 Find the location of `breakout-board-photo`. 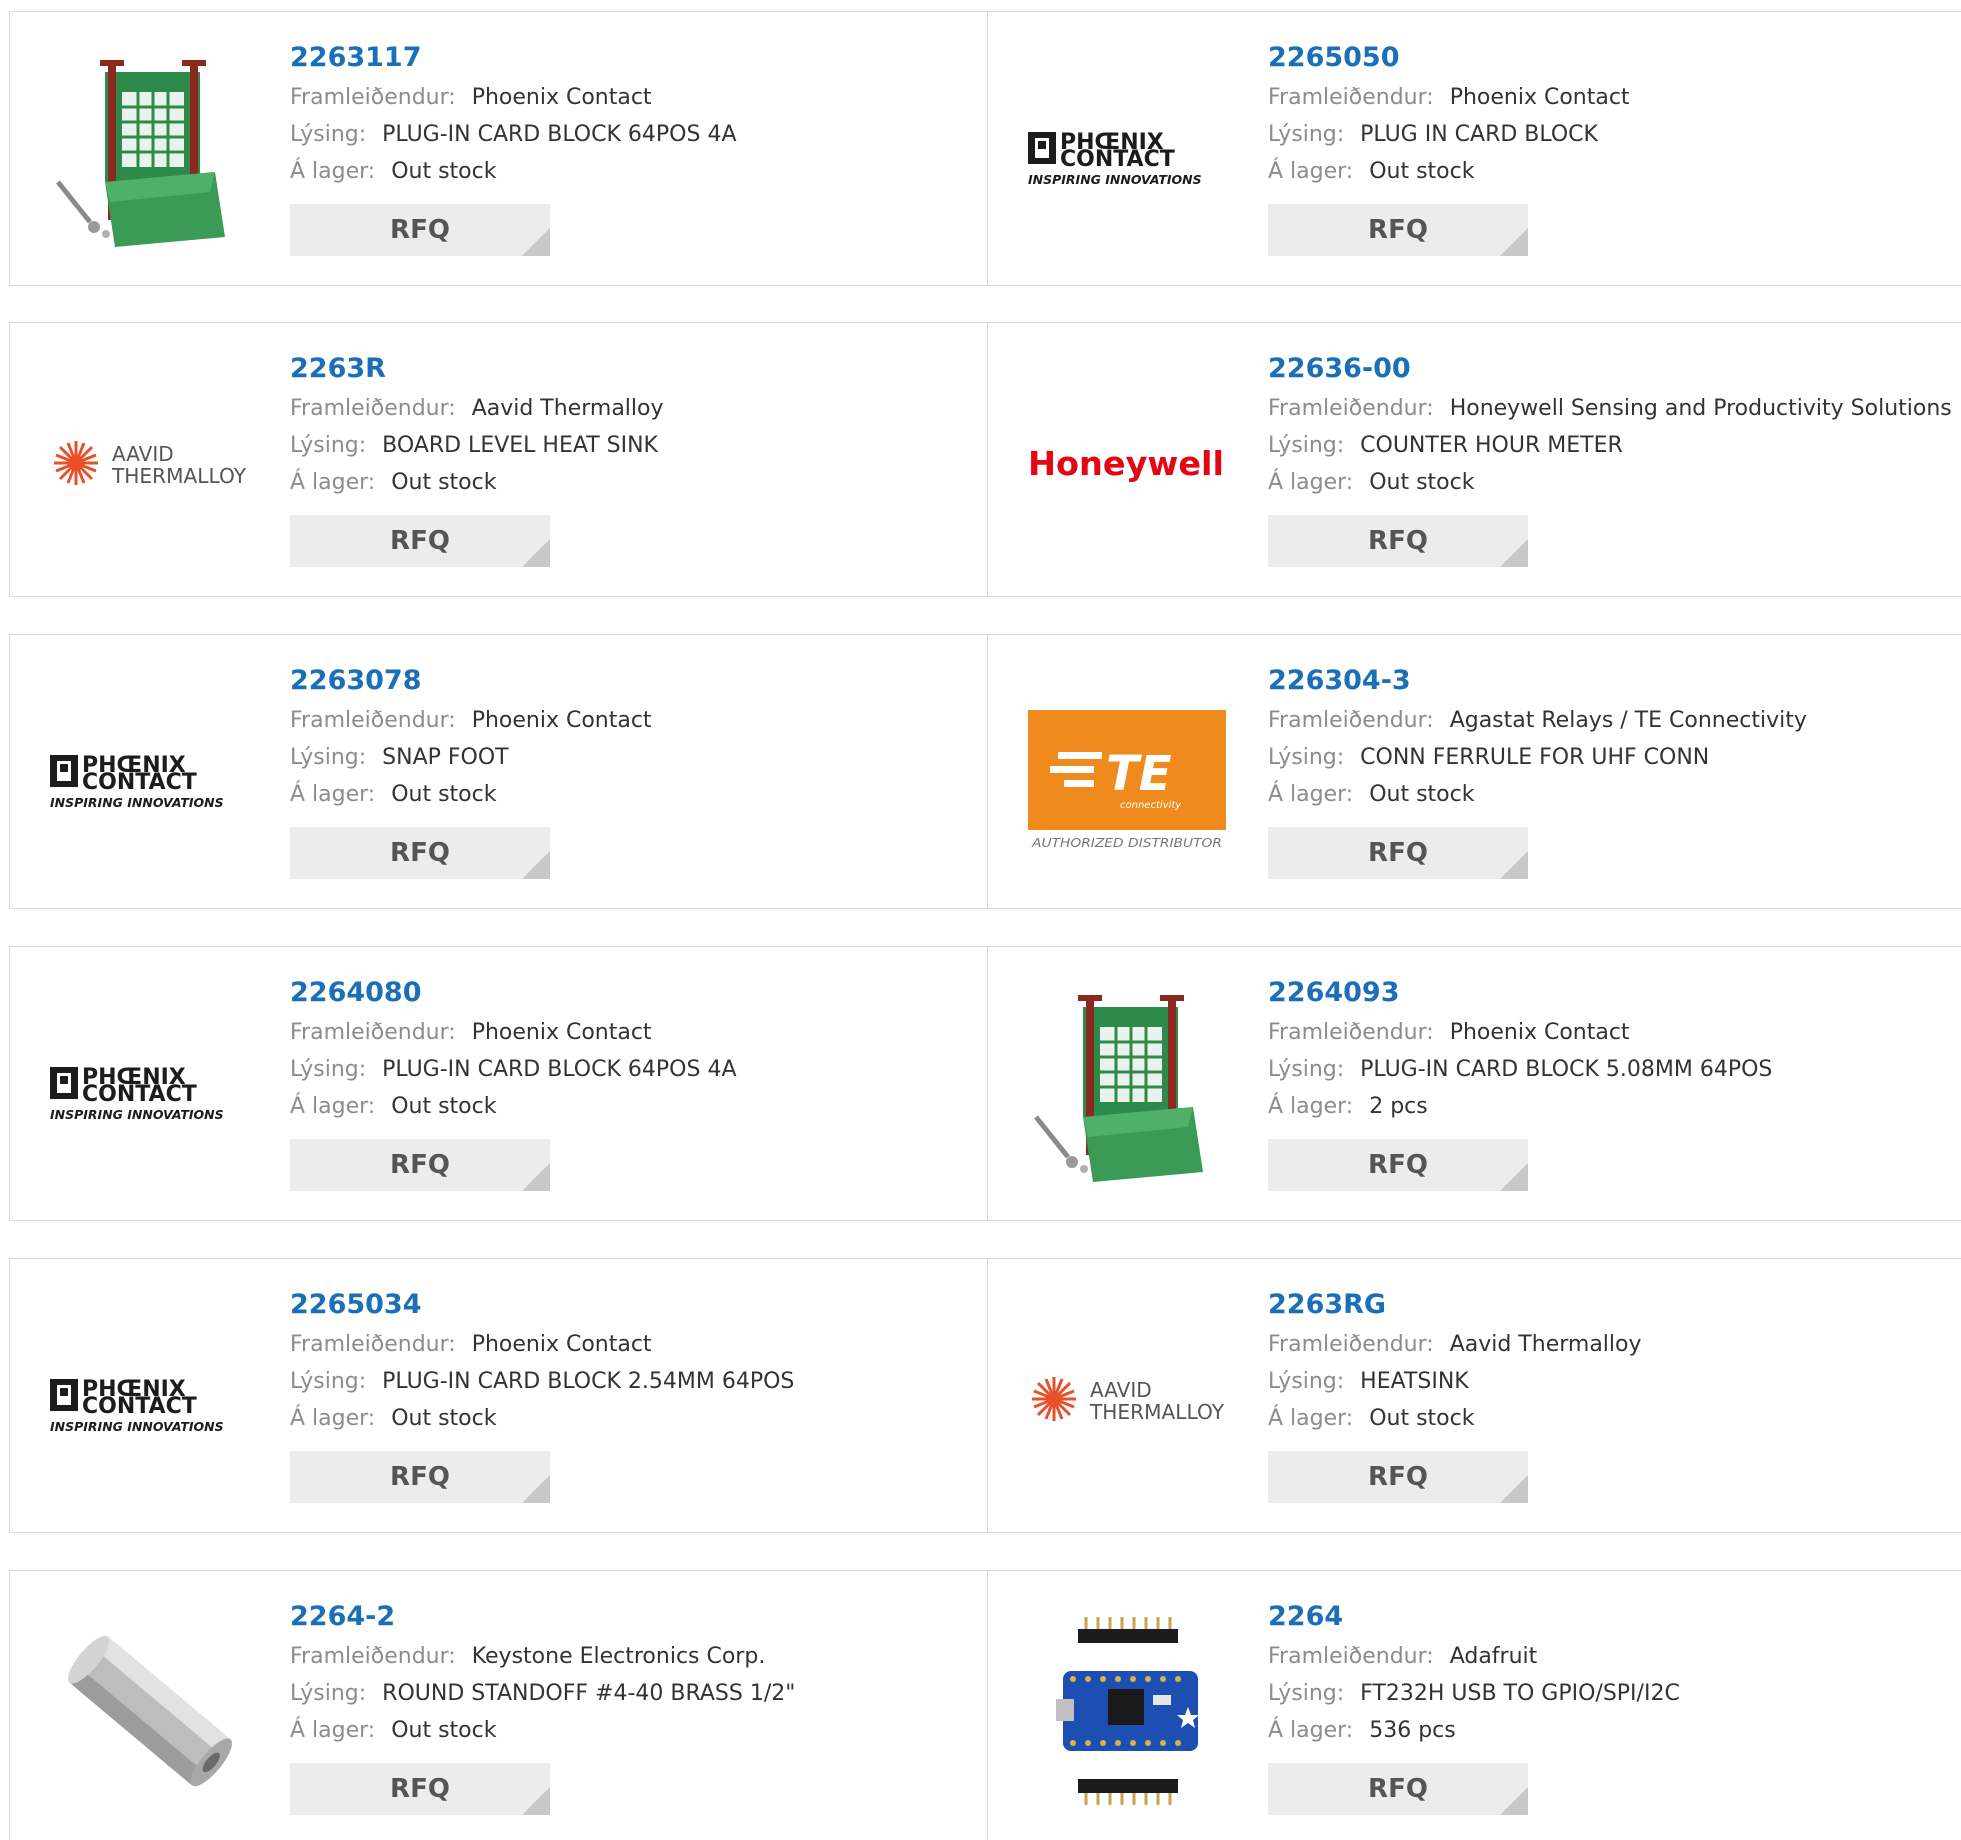

breakout-board-photo is located at coordinates (1127, 1711).